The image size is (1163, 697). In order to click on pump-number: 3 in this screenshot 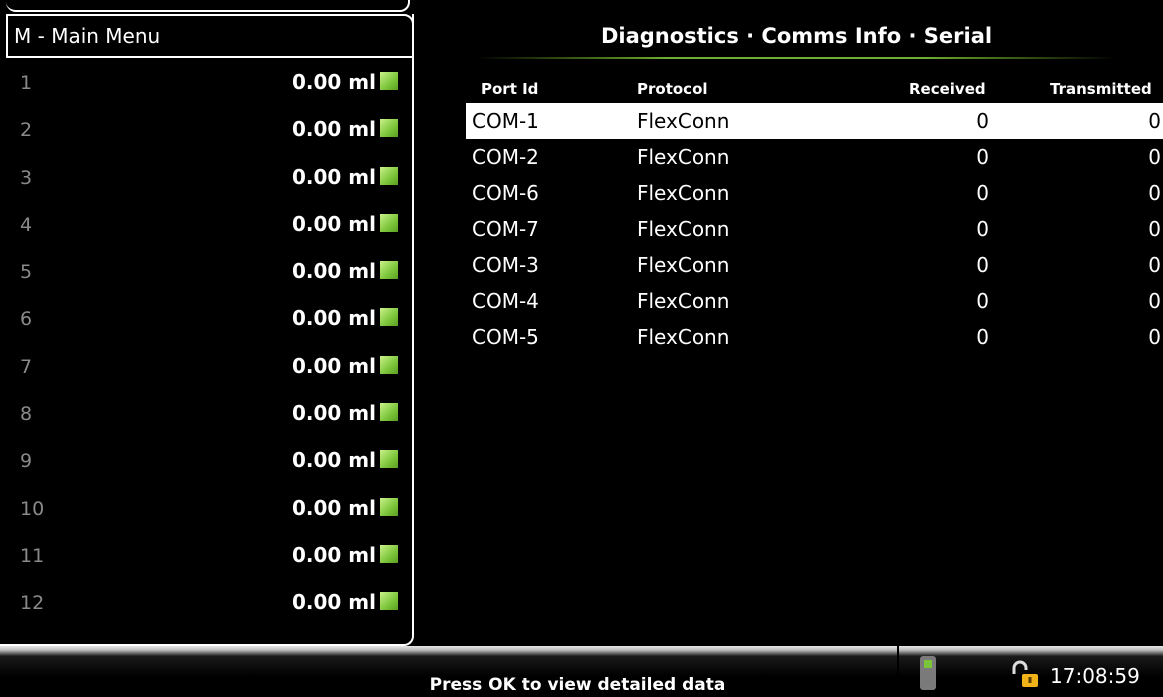, I will do `click(26, 177)`.